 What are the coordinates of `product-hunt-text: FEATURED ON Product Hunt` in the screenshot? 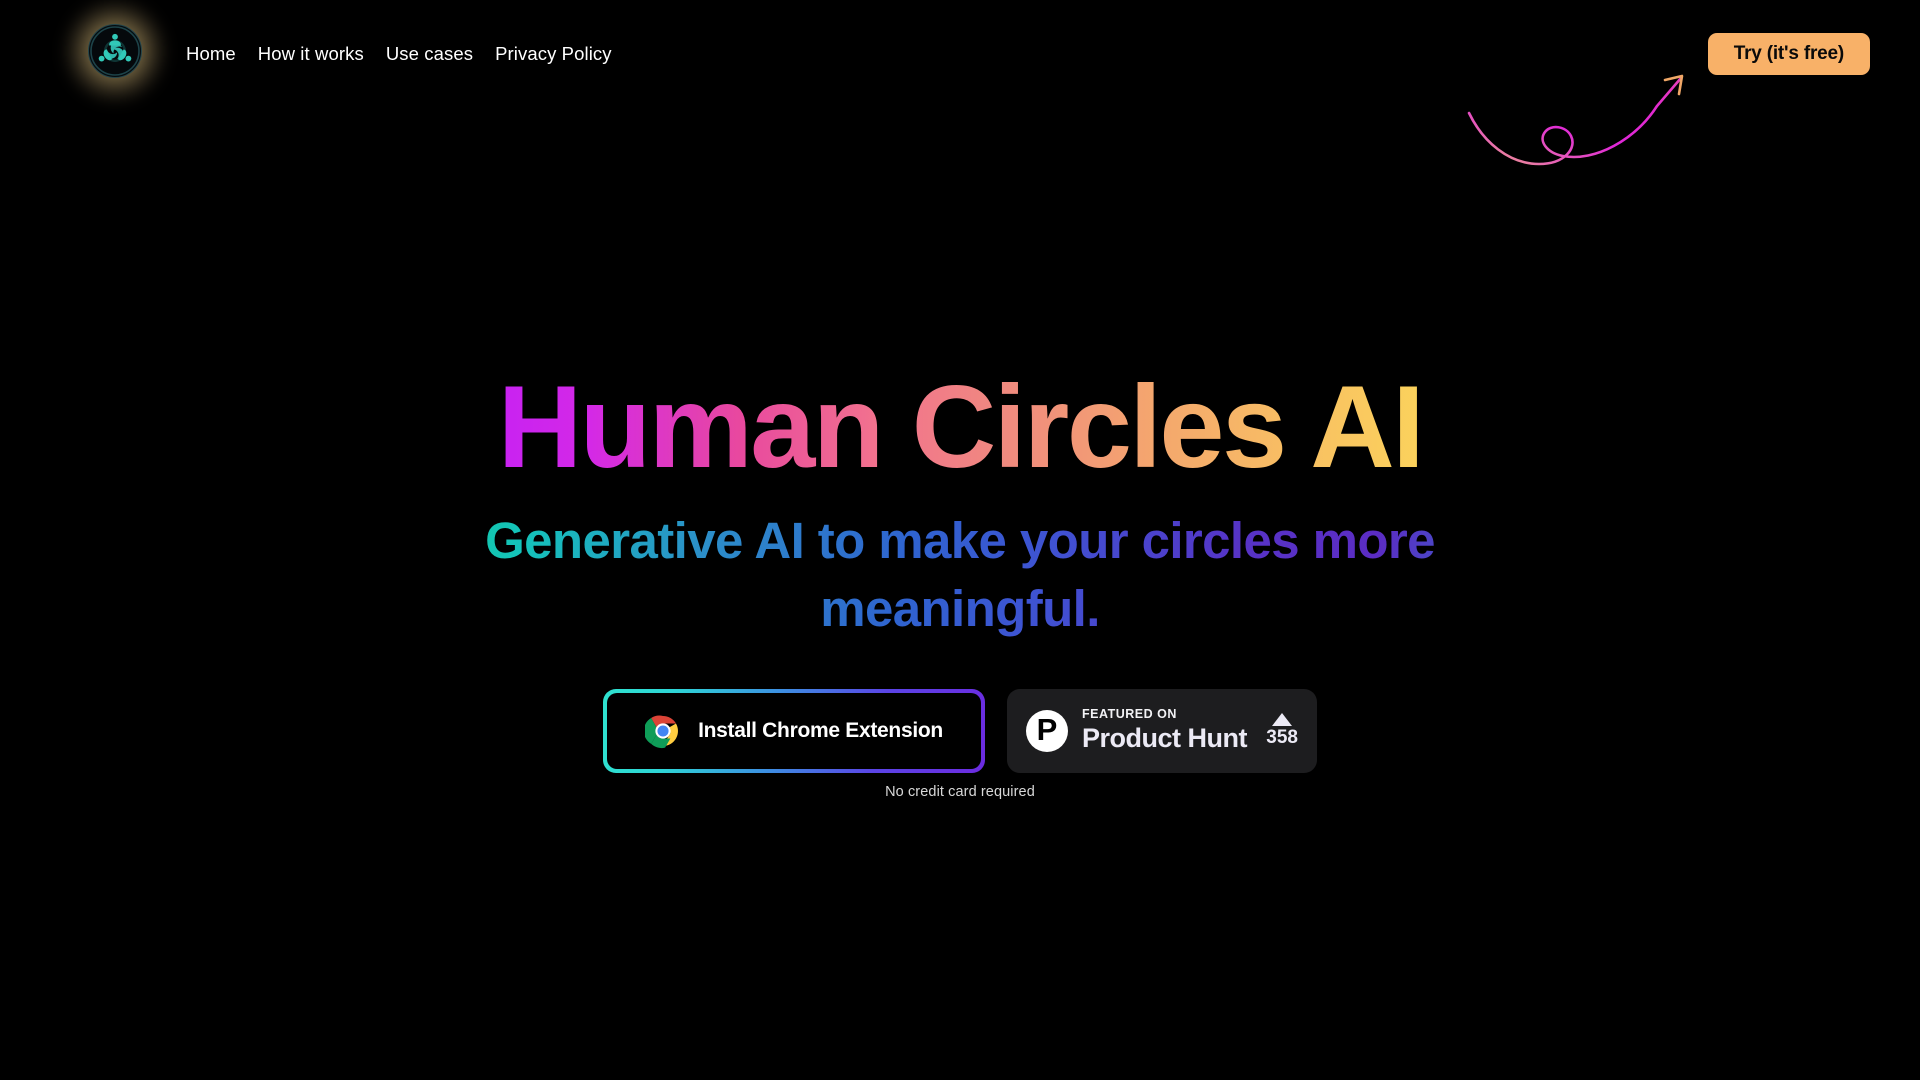 It's located at (1165, 730).